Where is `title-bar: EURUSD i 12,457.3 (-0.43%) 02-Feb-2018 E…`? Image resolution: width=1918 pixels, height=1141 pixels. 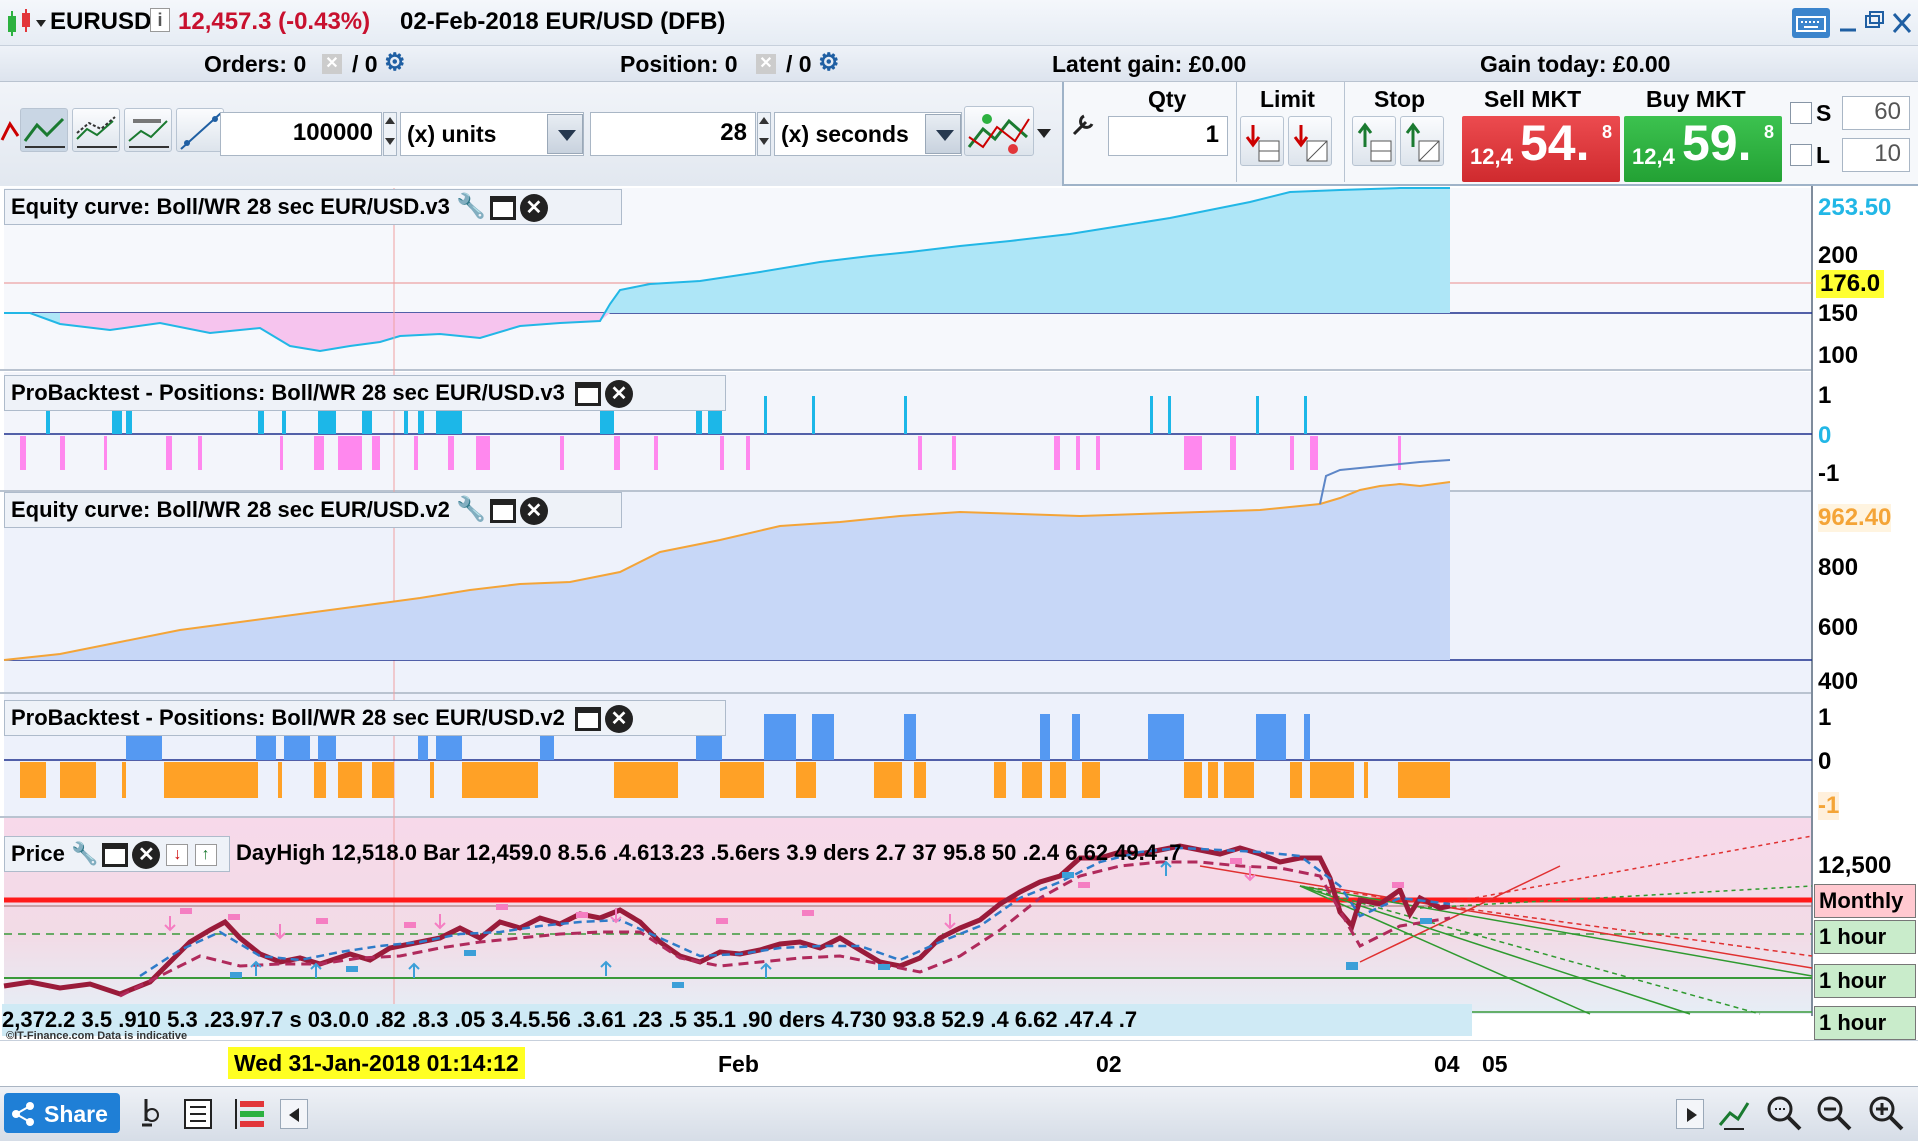
title-bar: EURUSD i 12,457.3 (-0.43%) 02-Feb-2018 E… is located at coordinates (959, 23).